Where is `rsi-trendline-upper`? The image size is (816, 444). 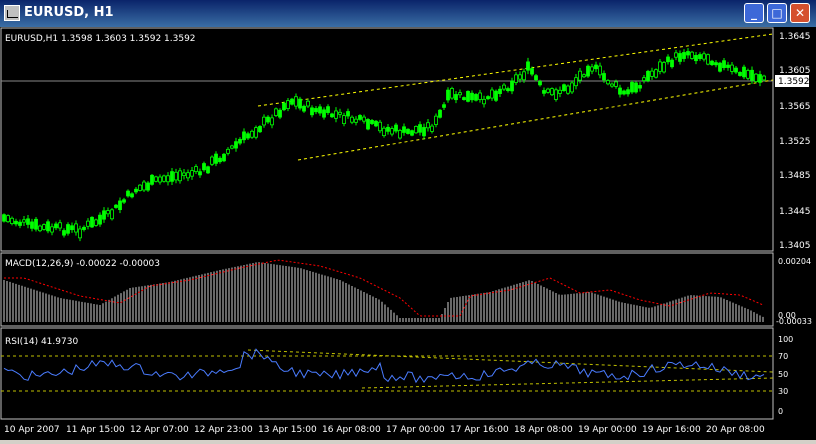
rsi-trendline-upper is located at coordinates (510, 361).